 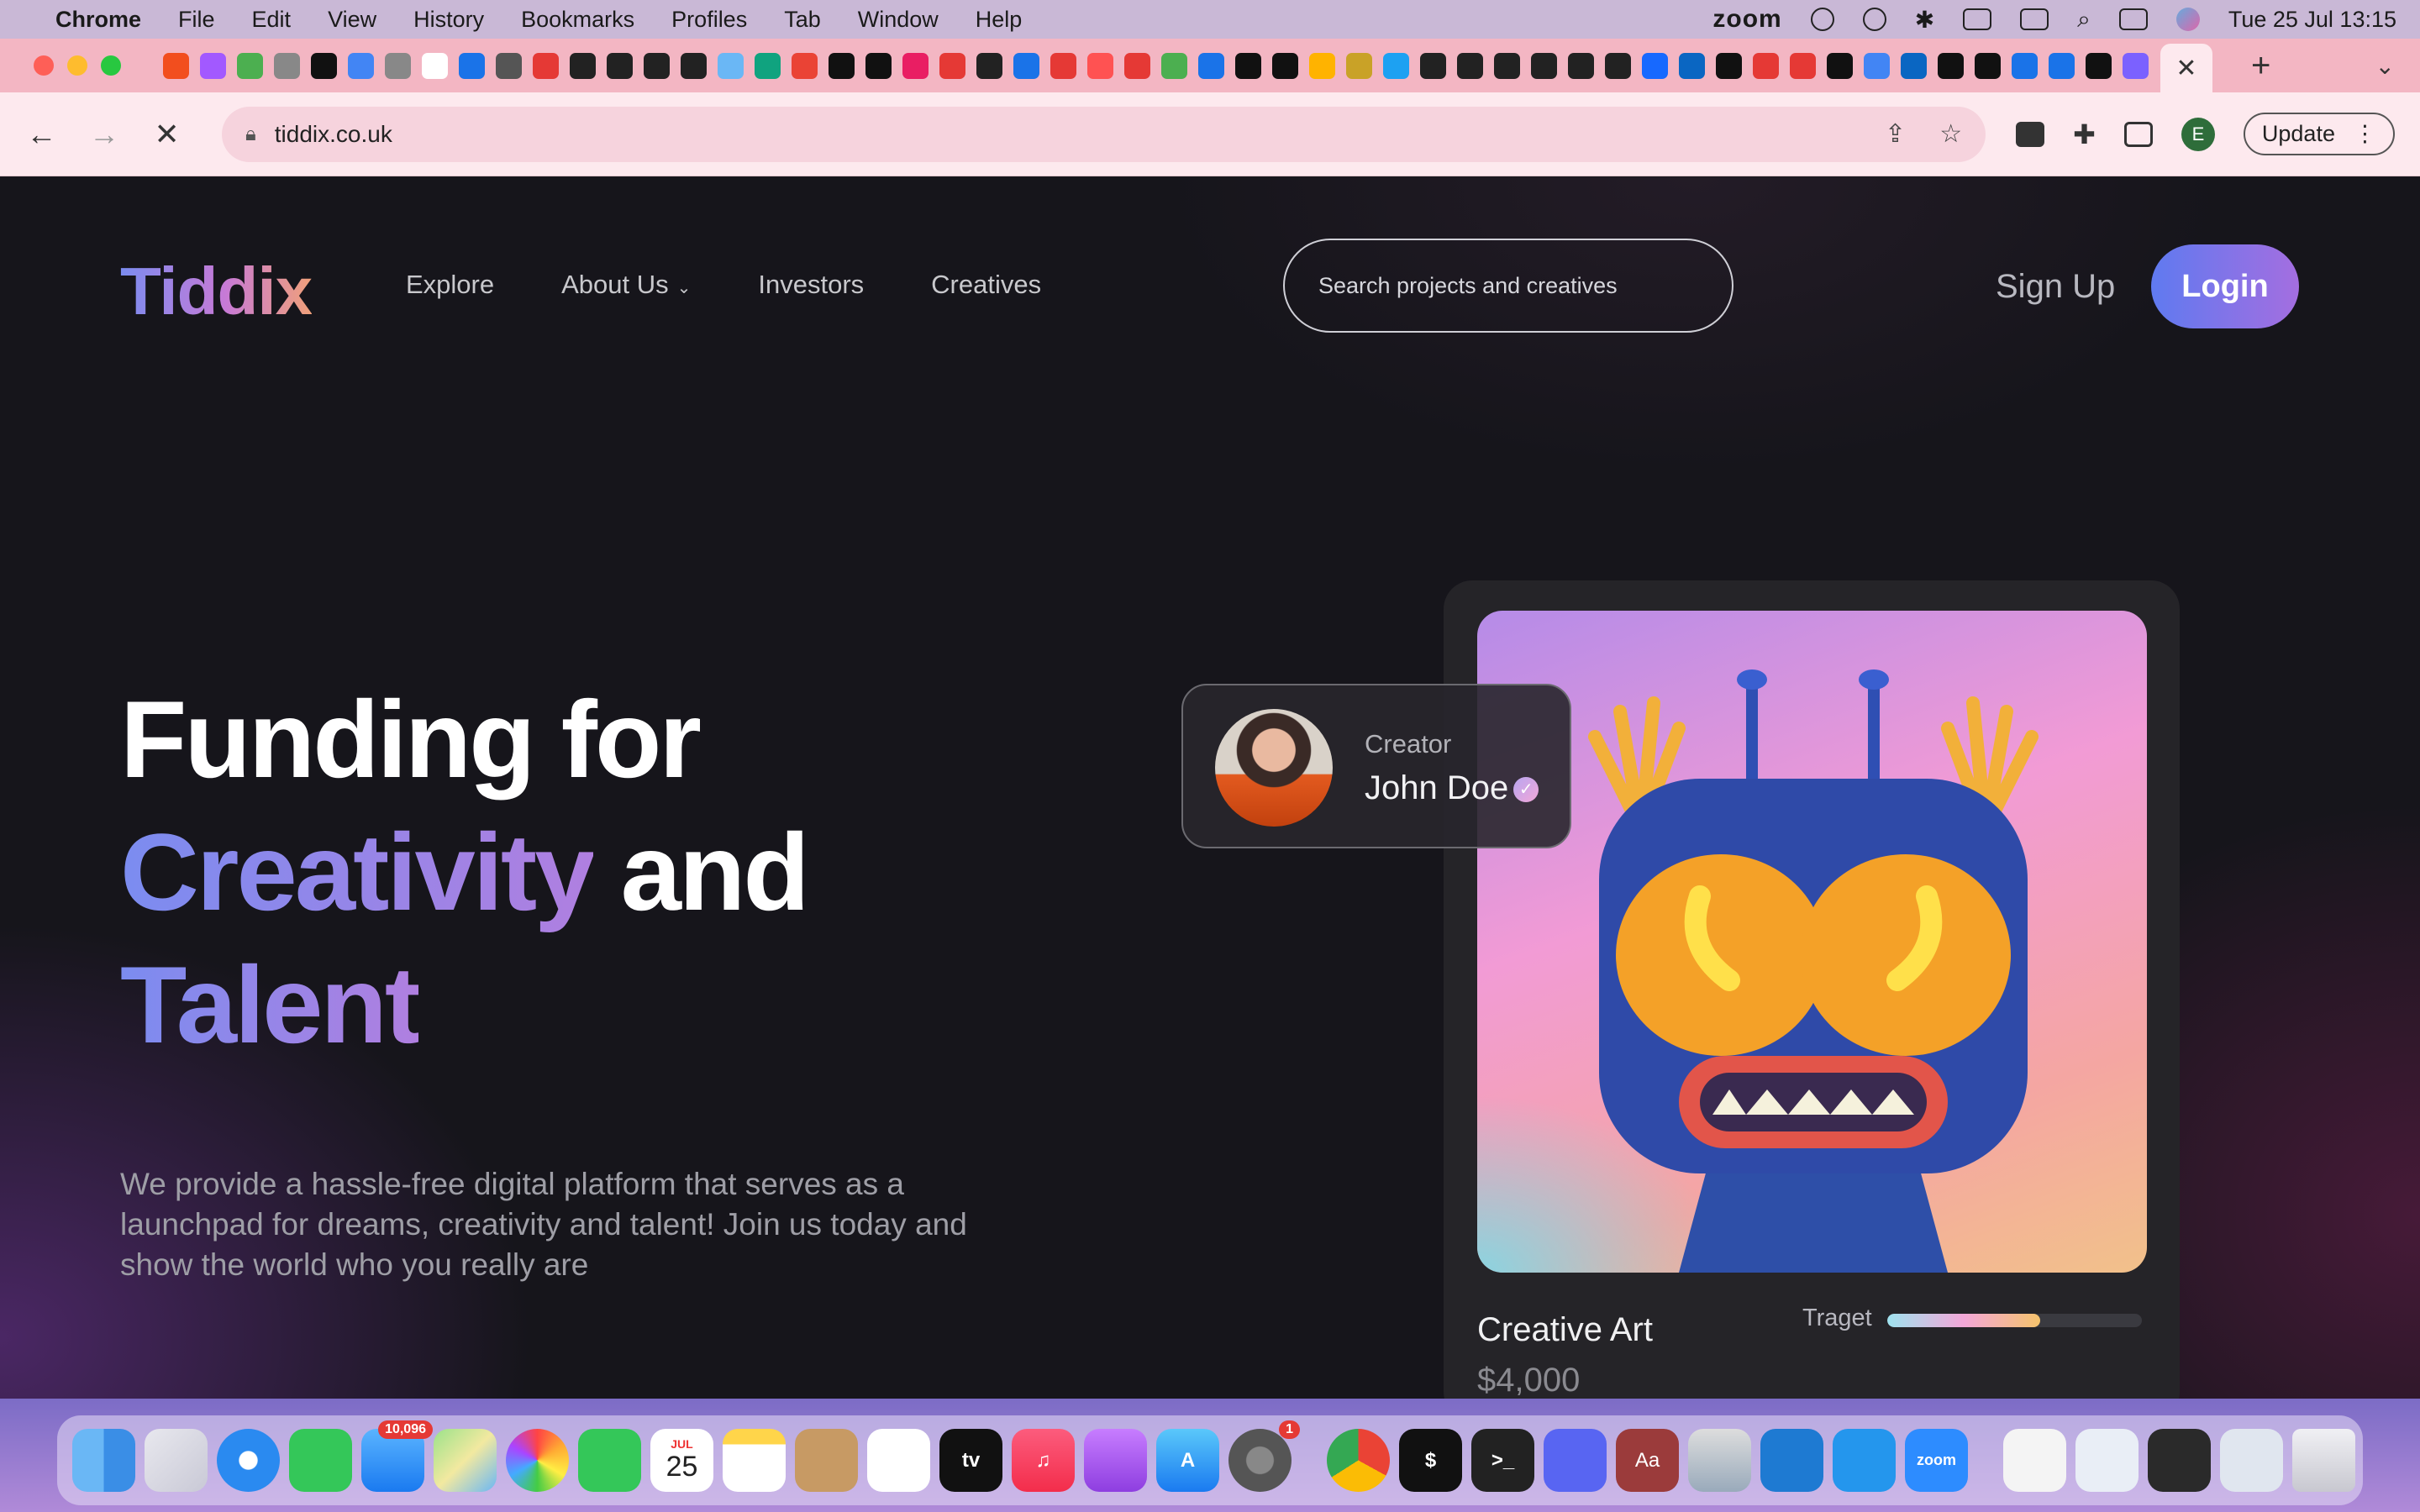 What do you see at coordinates (166, 134) in the screenshot?
I see `stop-loading-button: ✕` at bounding box center [166, 134].